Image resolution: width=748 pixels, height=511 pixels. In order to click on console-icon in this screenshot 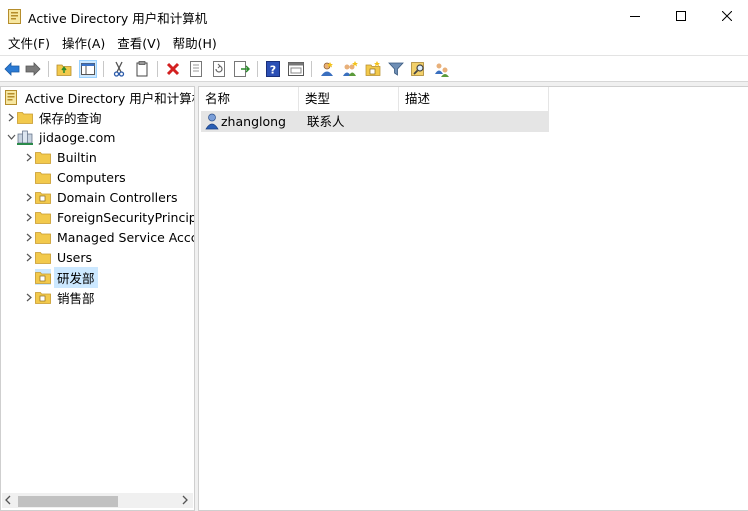, I will do `click(296, 69)`.